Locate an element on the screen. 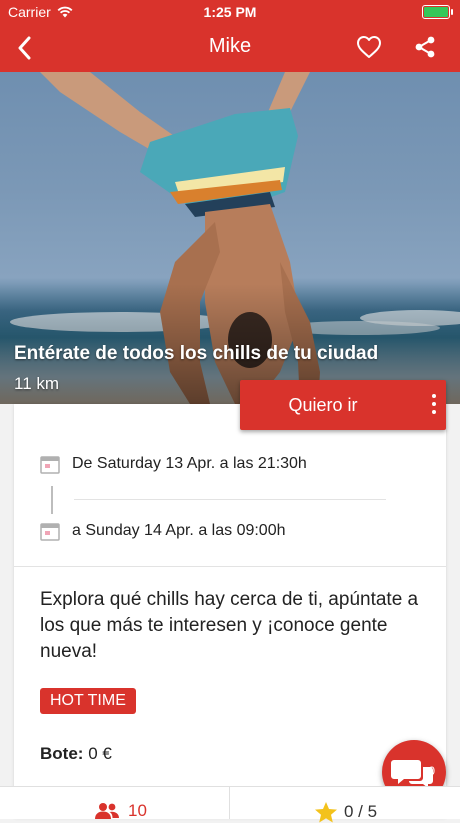 The width and height of the screenshot is (460, 823). timeline-line is located at coordinates (52, 500).